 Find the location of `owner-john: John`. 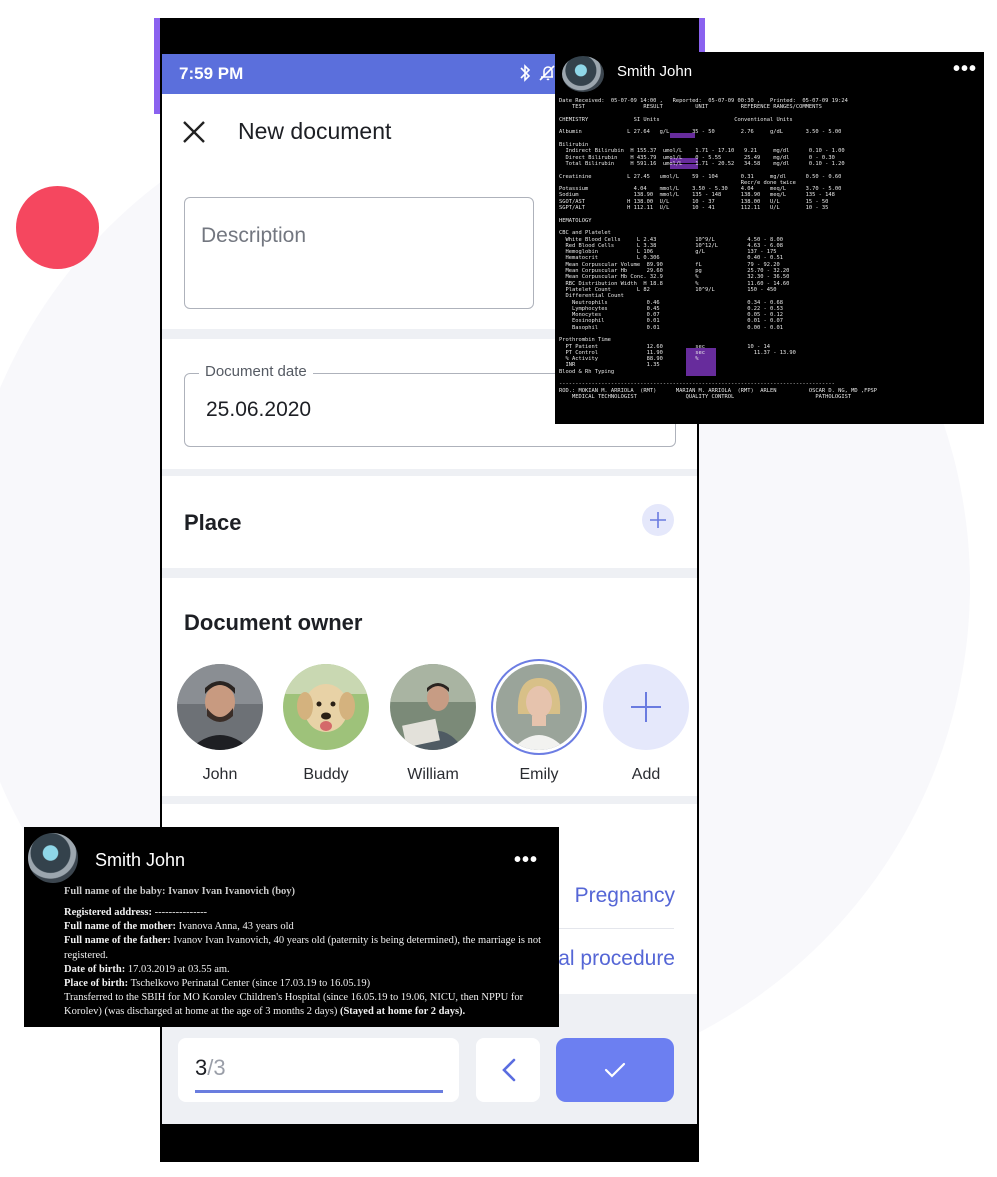

owner-john: John is located at coordinates (220, 724).